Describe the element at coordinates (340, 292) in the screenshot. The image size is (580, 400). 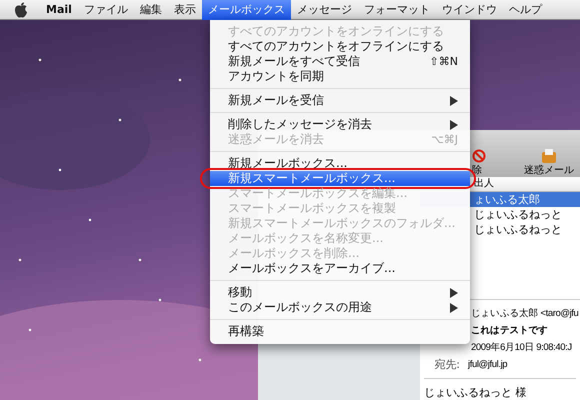
I see `menu-item: 移動` at that location.